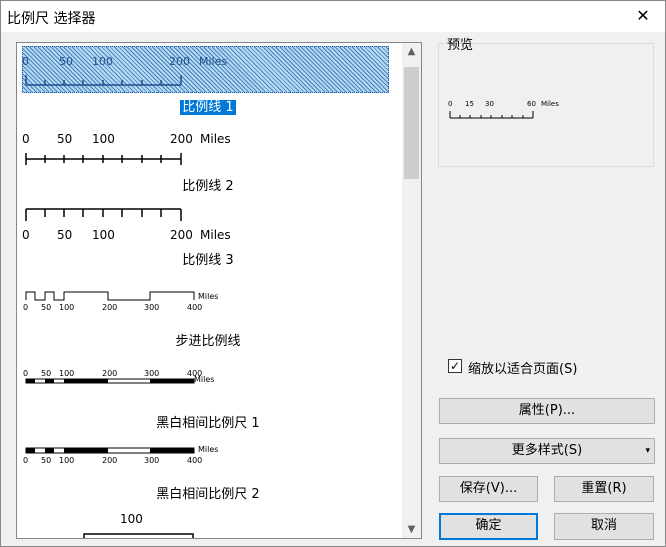 The width and height of the screenshot is (666, 547). What do you see at coordinates (604, 489) in the screenshot?
I see `reset-button: 重置(R)` at bounding box center [604, 489].